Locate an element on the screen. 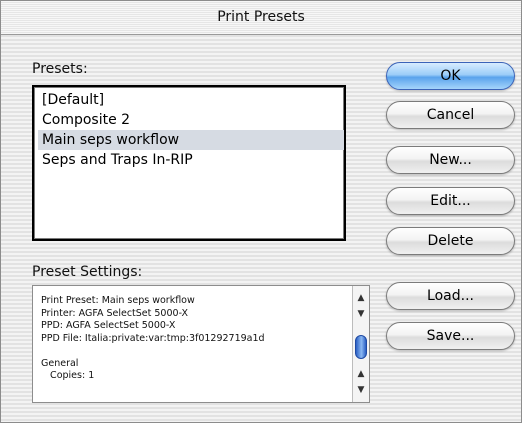  cancel-button: Cancel is located at coordinates (450, 115).